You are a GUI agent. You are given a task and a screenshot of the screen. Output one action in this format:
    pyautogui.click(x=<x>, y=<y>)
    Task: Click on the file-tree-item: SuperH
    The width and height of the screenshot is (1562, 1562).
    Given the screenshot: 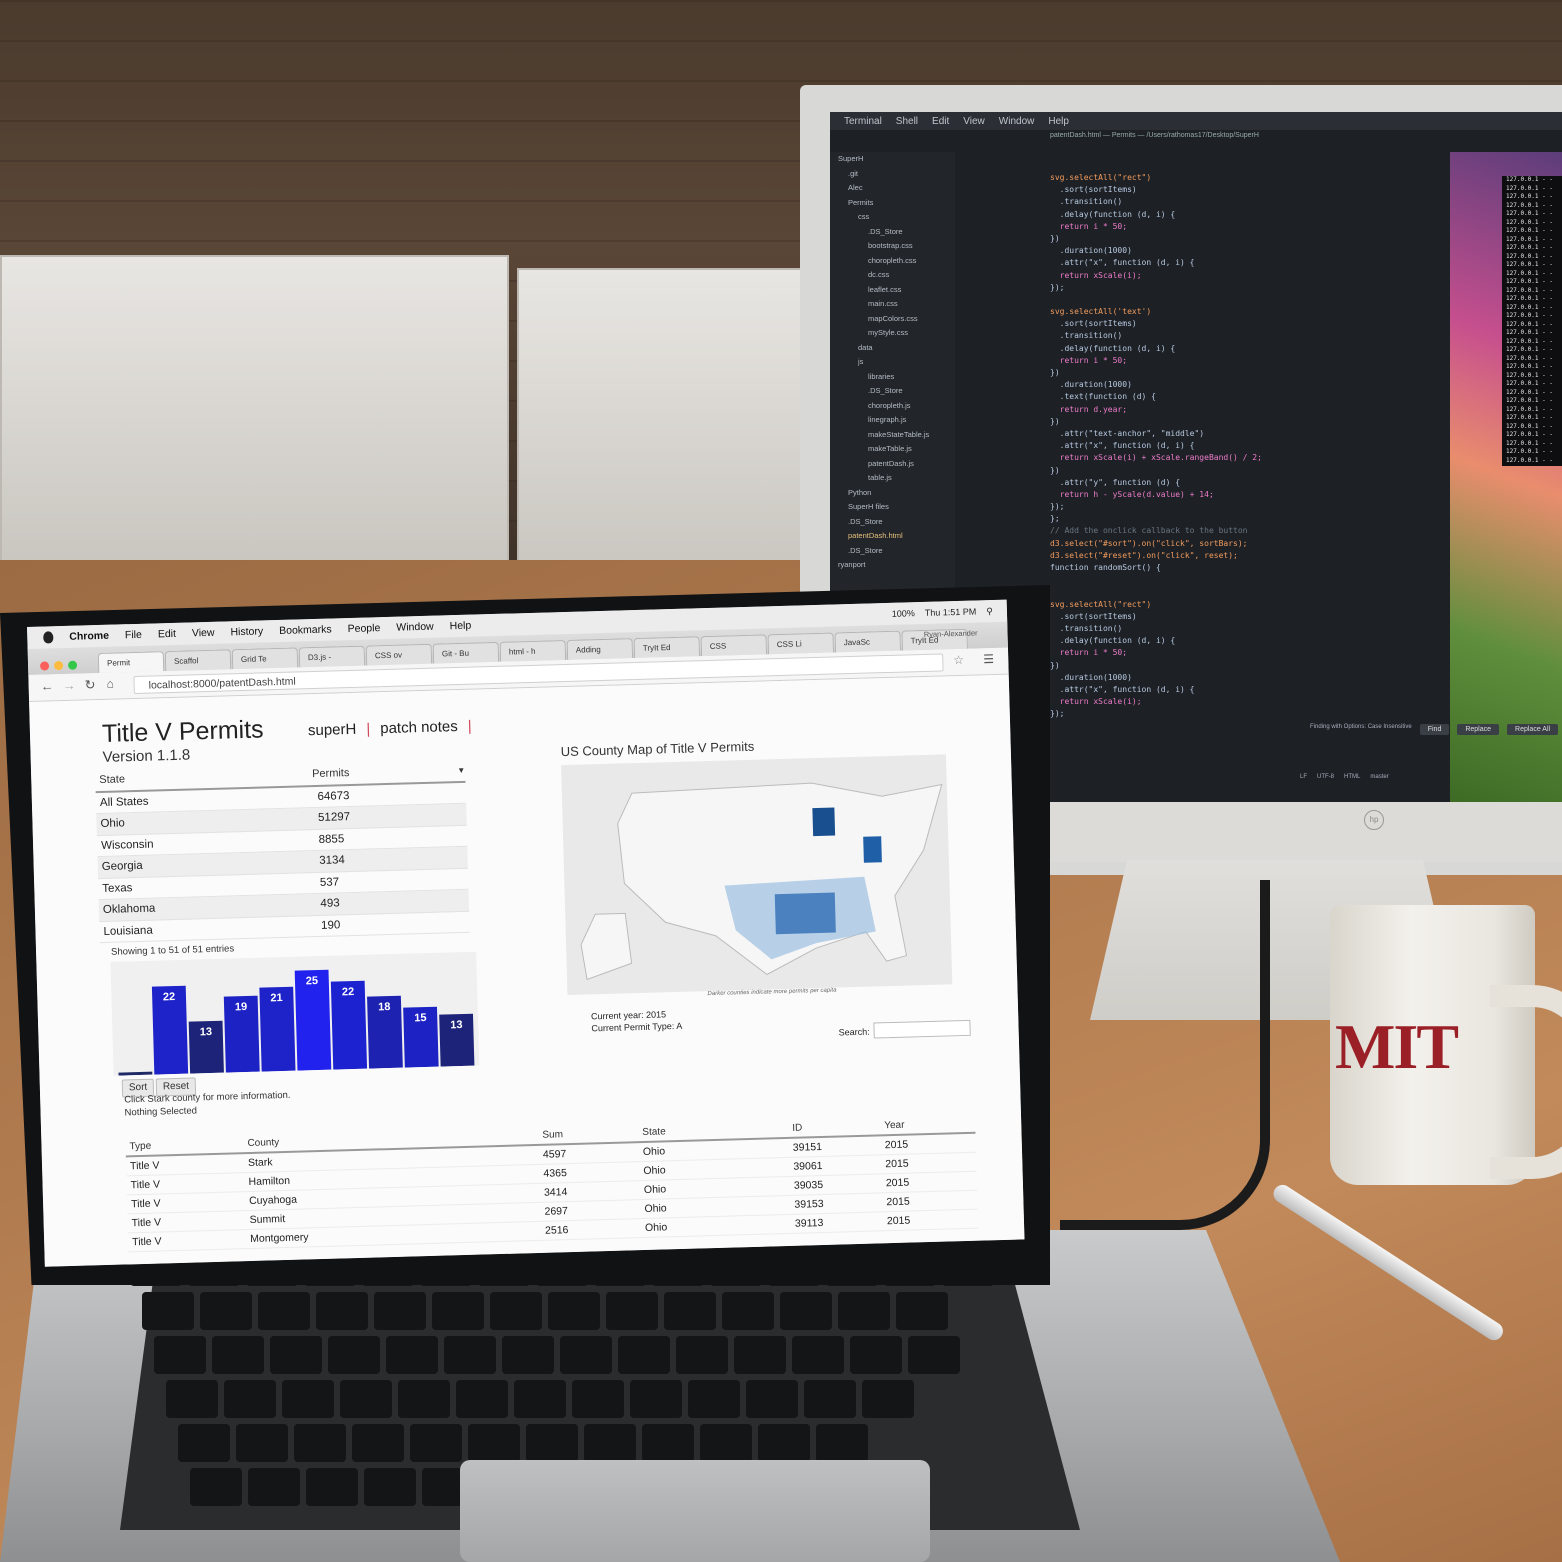 What is the action you would take?
    pyautogui.click(x=892, y=159)
    